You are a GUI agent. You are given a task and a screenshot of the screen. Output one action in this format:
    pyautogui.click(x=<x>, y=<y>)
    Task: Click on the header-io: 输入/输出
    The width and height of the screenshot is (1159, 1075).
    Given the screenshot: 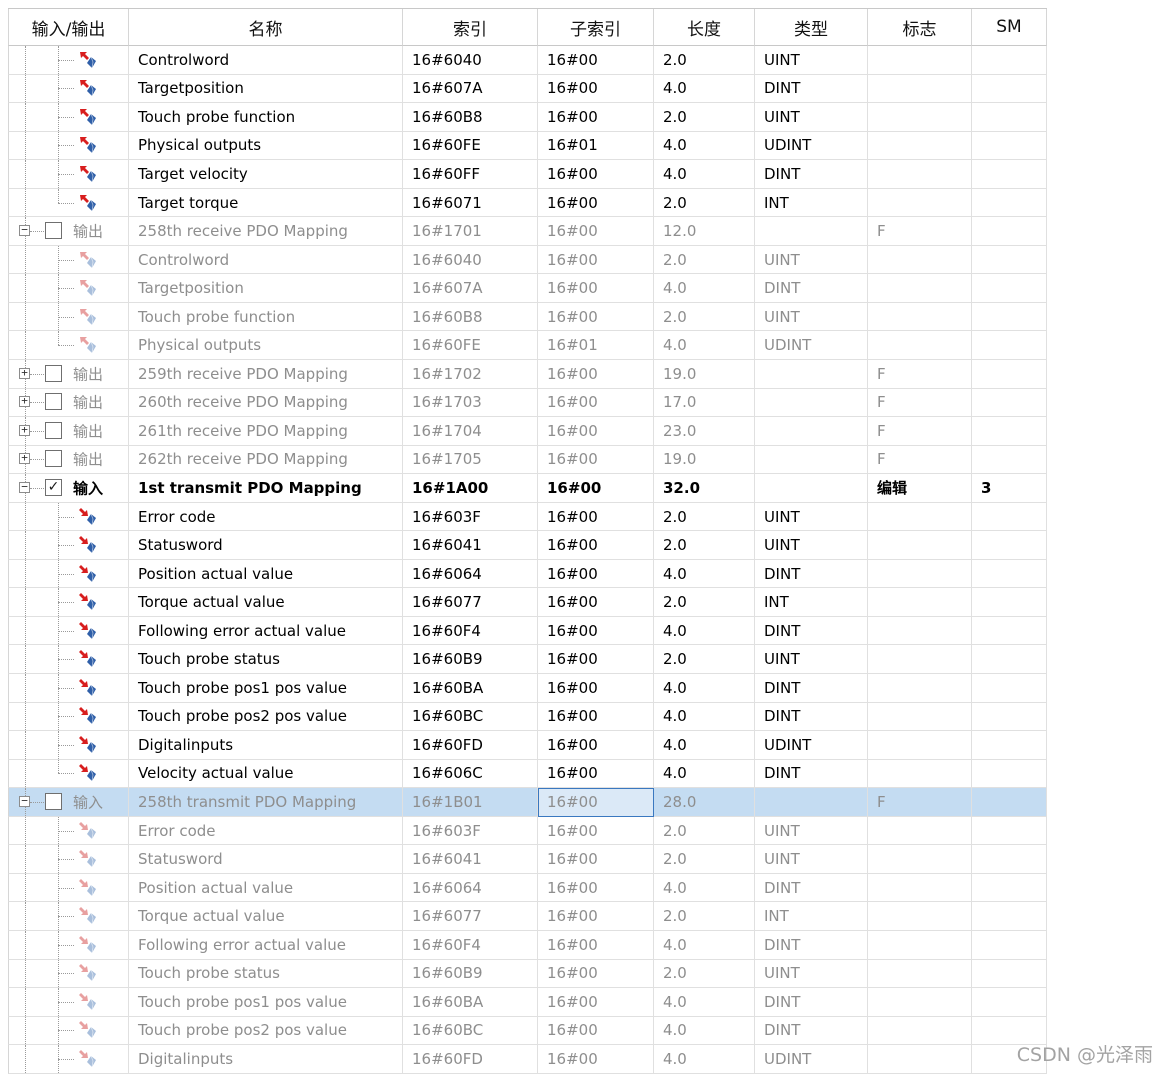 What is the action you would take?
    pyautogui.click(x=68, y=27)
    